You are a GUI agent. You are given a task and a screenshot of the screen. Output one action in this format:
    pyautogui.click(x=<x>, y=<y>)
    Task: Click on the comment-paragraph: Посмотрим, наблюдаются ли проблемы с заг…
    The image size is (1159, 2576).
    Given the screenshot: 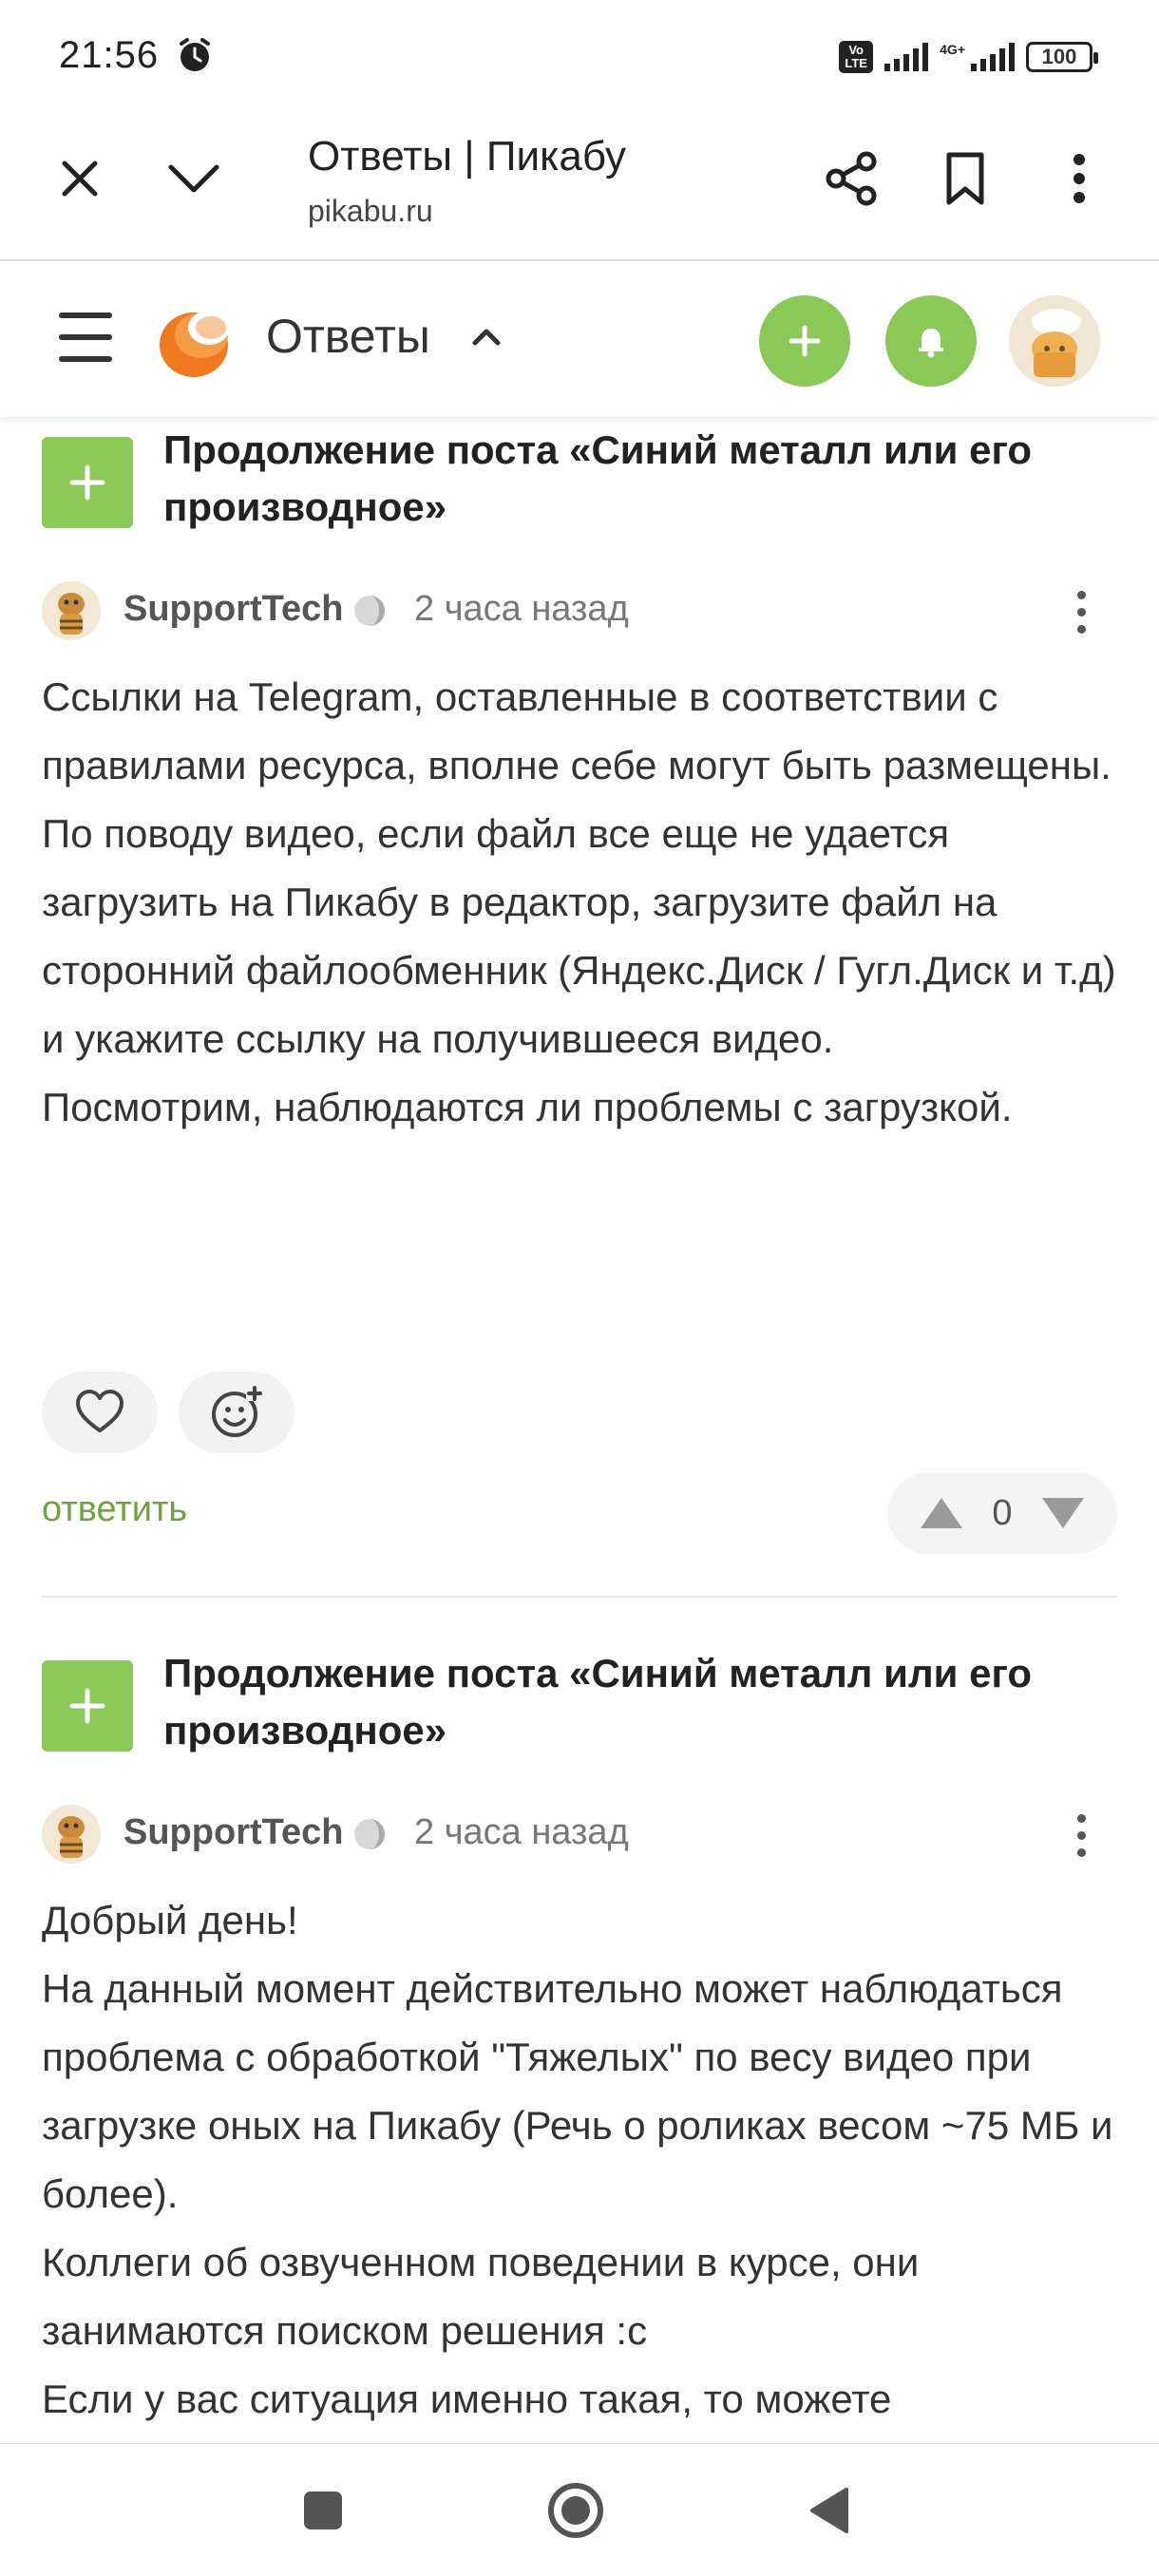 What is the action you would take?
    pyautogui.click(x=527, y=1107)
    